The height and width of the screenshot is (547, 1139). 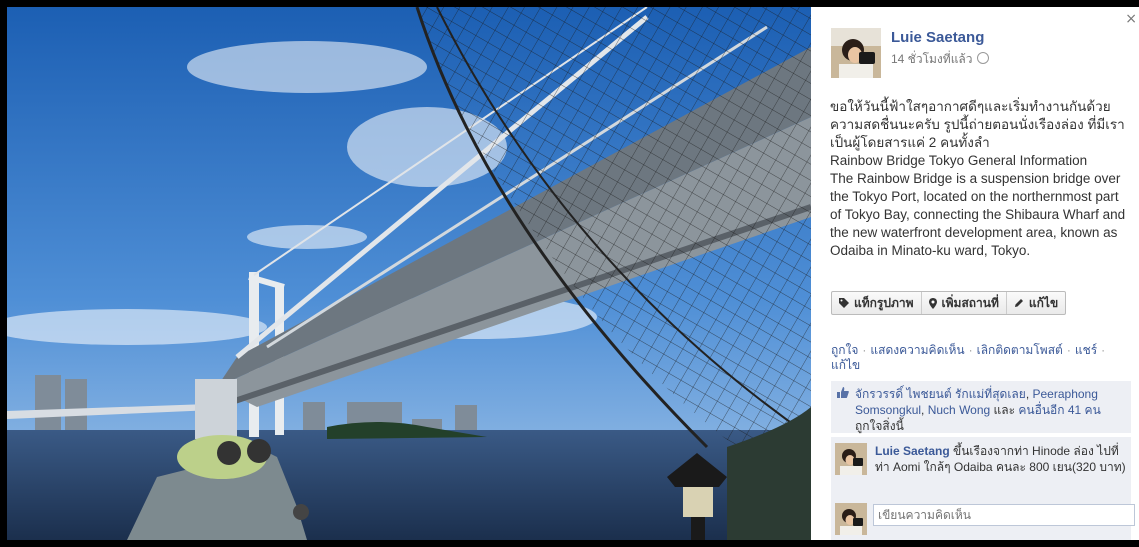 What do you see at coordinates (851, 459) in the screenshot?
I see `comment-avatar` at bounding box center [851, 459].